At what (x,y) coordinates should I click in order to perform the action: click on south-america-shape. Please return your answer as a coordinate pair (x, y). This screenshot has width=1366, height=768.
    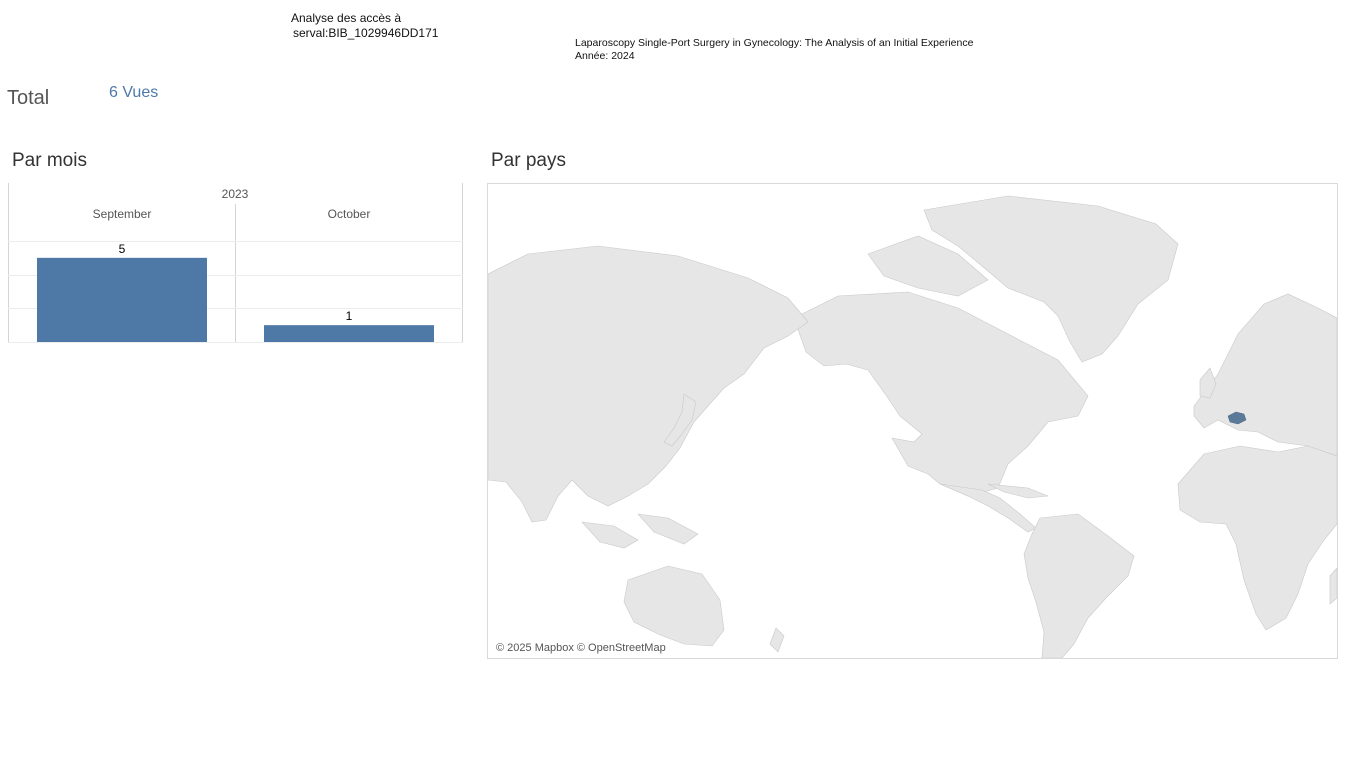
    Looking at the image, I should click on (1079, 585).